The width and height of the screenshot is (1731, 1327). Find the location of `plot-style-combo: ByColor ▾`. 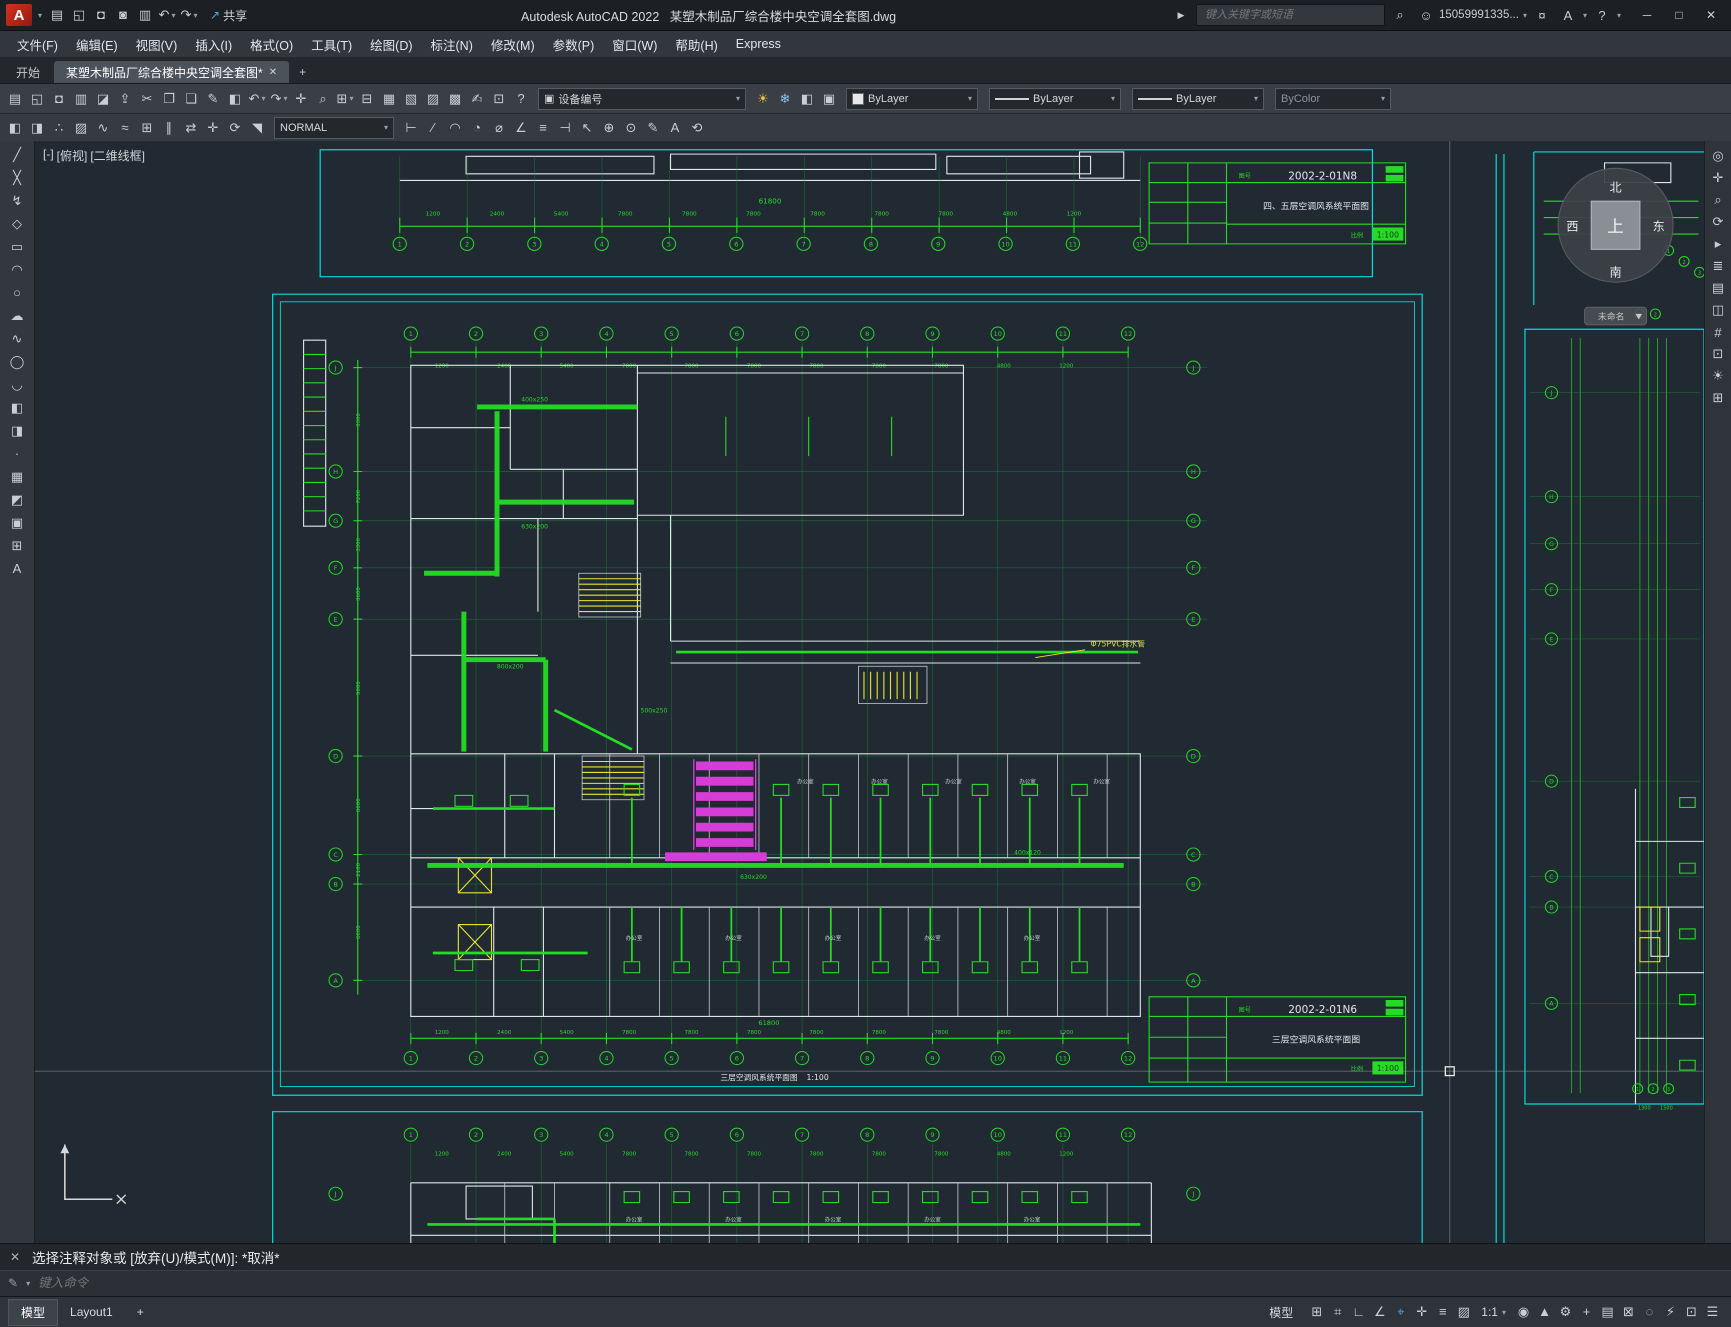

plot-style-combo: ByColor ▾ is located at coordinates (1333, 98).